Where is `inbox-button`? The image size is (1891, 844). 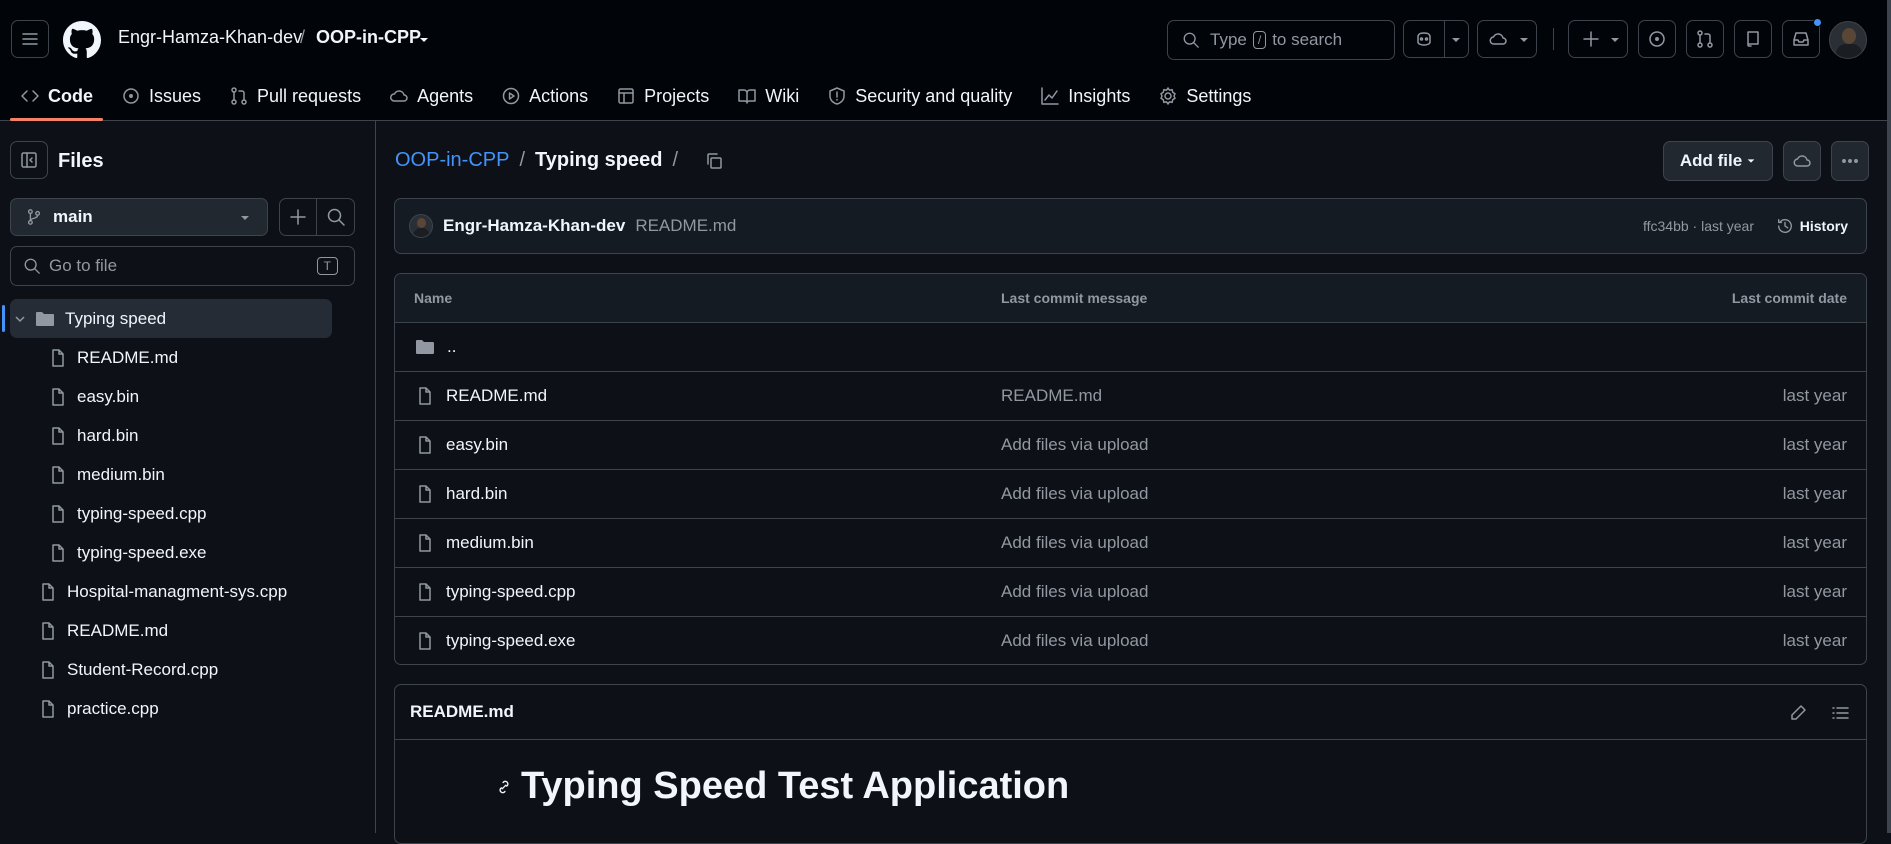 inbox-button is located at coordinates (1802, 38).